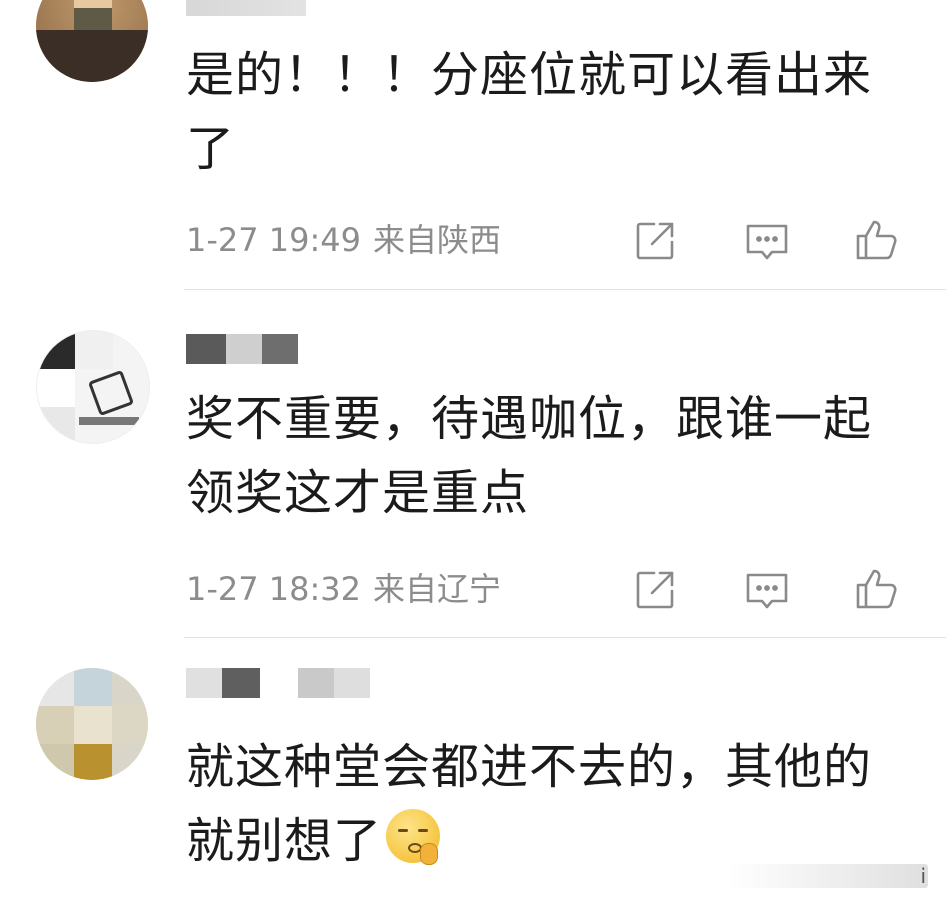  I want to click on comment-meta: 1-27 18:32 来自辽宁, so click(343, 589).